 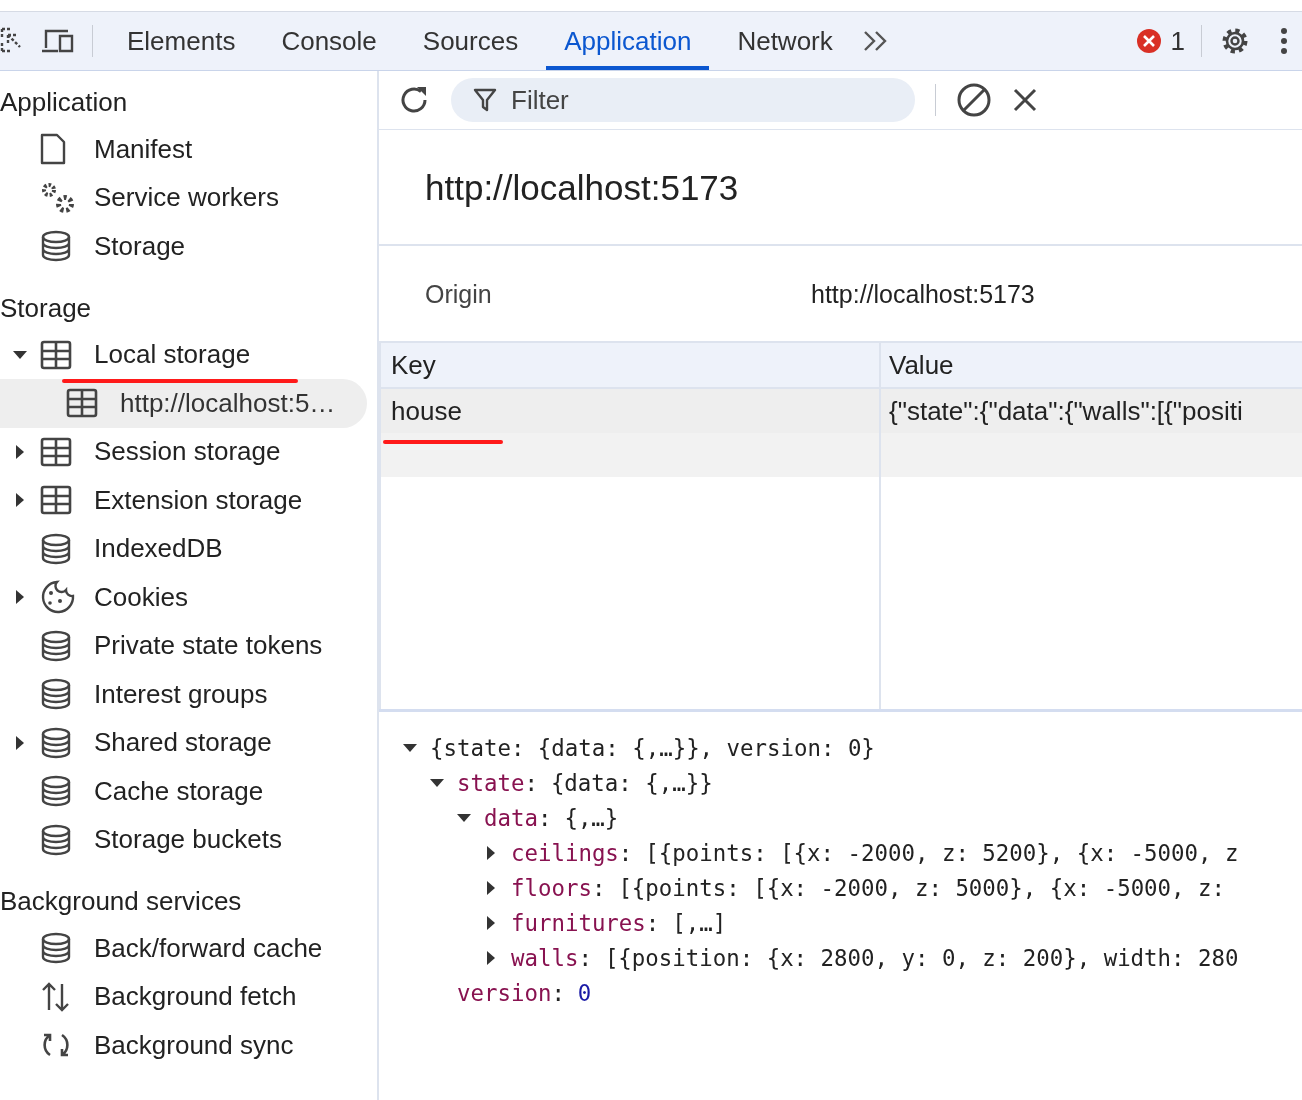 I want to click on panel-tab: Sources, so click(x=470, y=41).